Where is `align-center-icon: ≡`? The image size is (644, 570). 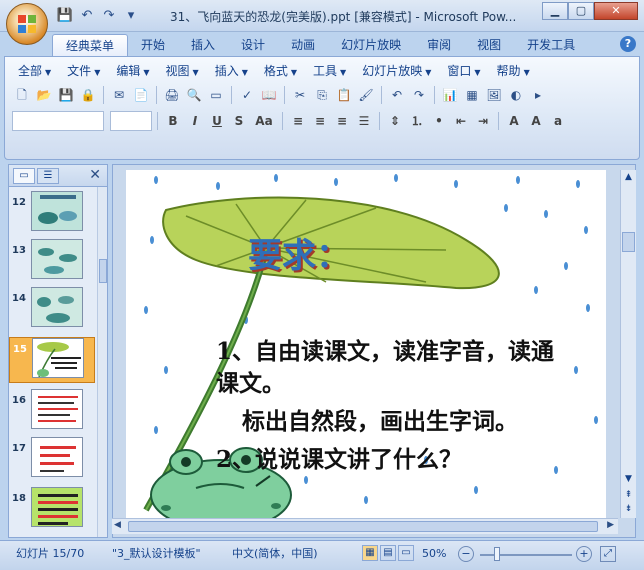 align-center-icon: ≡ is located at coordinates (320, 121).